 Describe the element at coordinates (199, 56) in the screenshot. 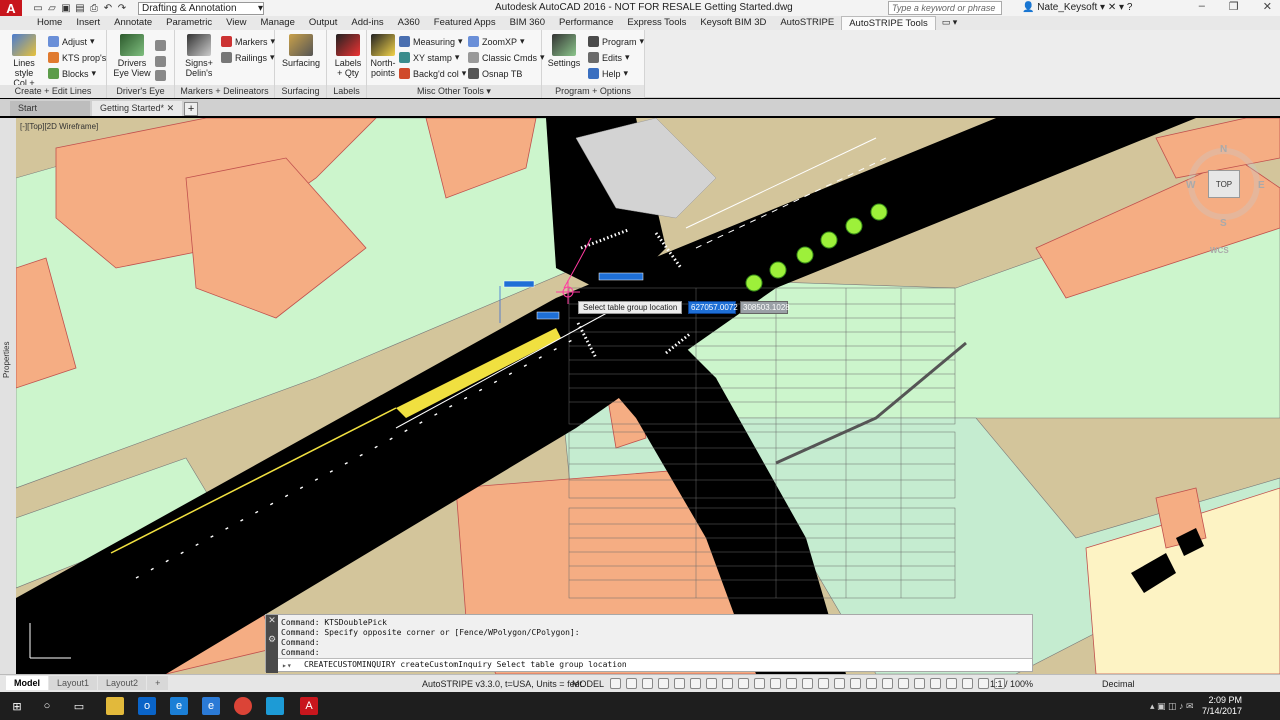

I see `signs-delineators-button: Signs+ Delin's` at that location.